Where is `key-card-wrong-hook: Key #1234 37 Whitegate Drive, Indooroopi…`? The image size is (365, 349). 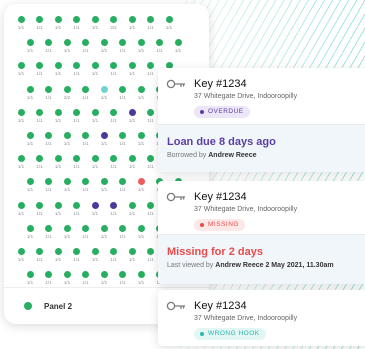
key-card-wrong-hook: Key #1234 37 Whitegate Drive, Indooroopi… is located at coordinates (261, 318).